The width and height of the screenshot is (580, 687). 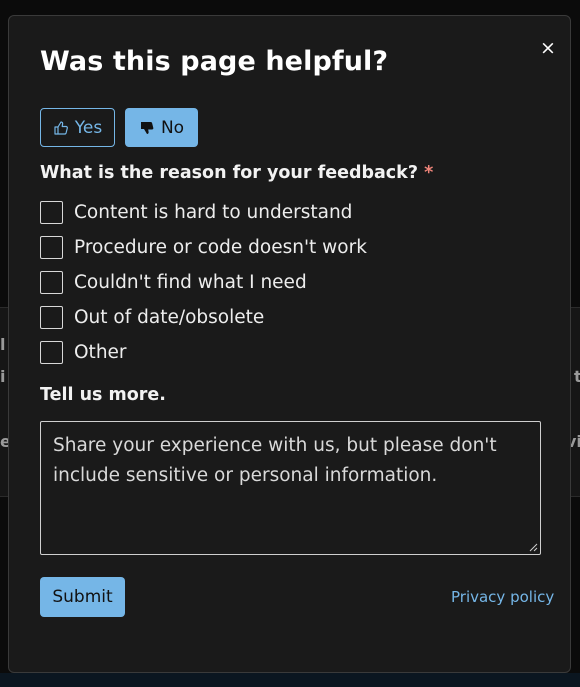 I want to click on no-button: No, so click(x=161, y=127).